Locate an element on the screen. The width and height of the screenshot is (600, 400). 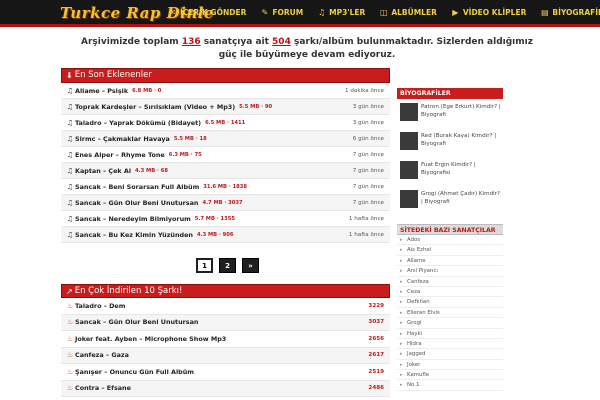
bio-item: Patron (Ege Erkurt) Kimdir? | Biyografi is located at coordinates (450, 113).